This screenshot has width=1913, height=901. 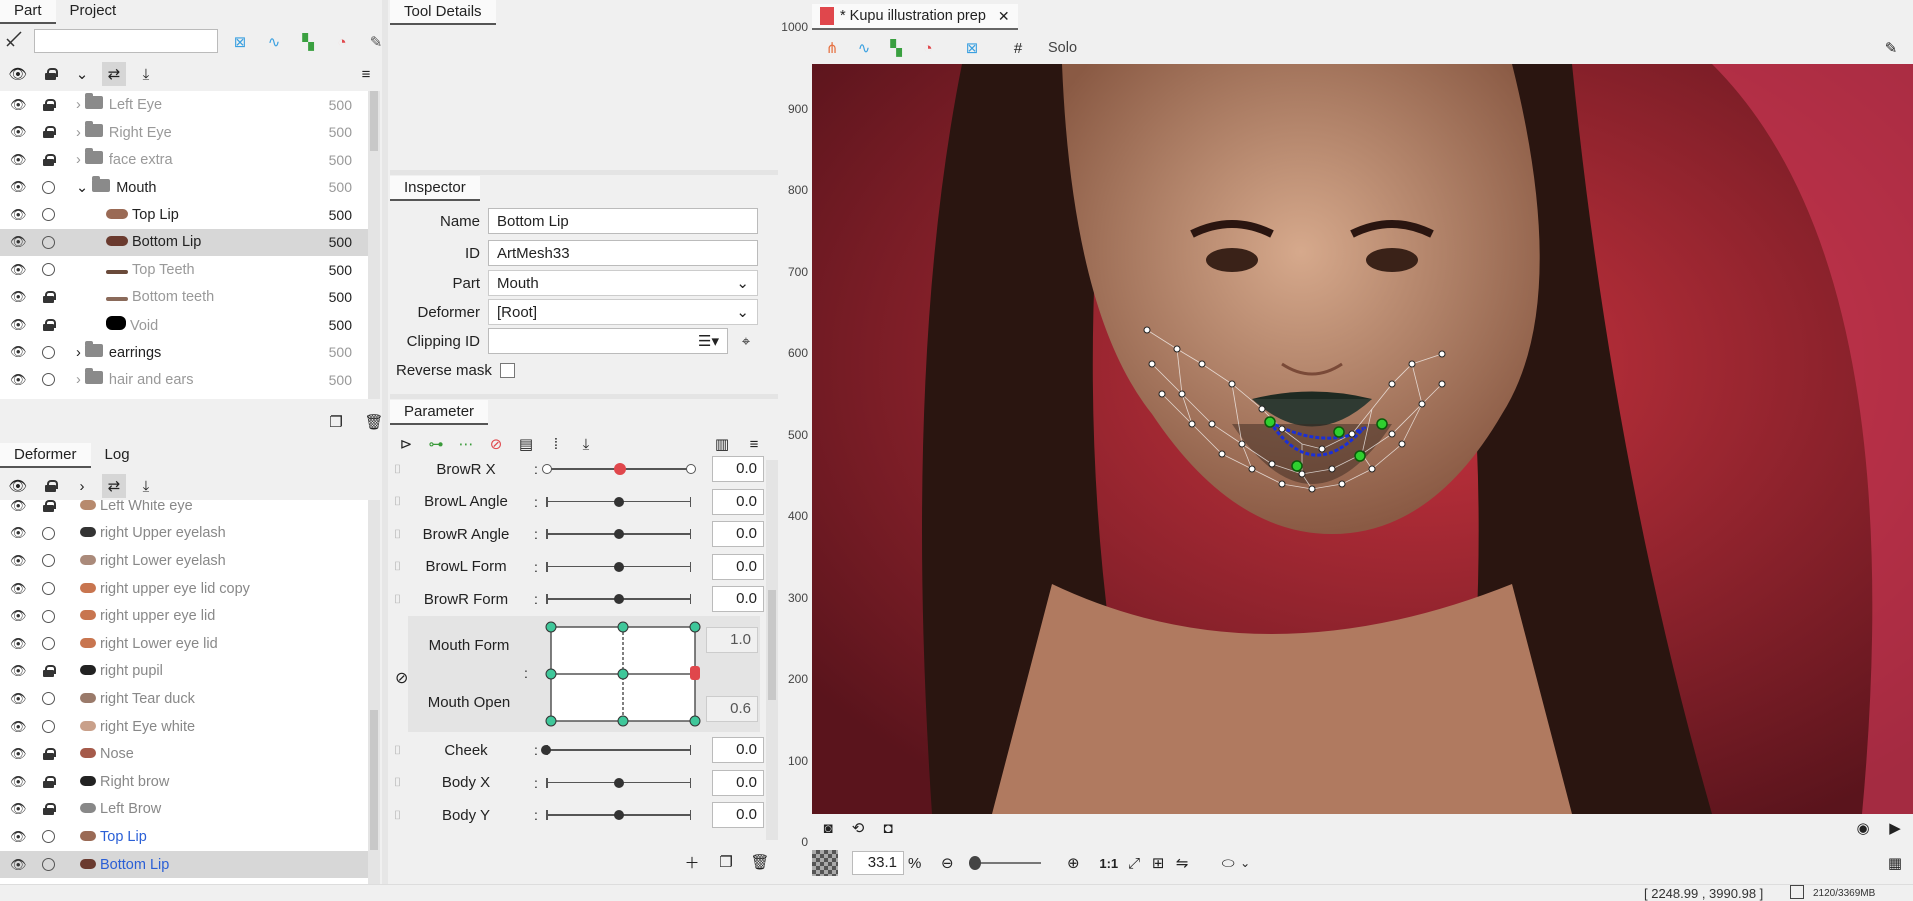 What do you see at coordinates (507, 370) in the screenshot?
I see `reverse-mask-checkbox` at bounding box center [507, 370].